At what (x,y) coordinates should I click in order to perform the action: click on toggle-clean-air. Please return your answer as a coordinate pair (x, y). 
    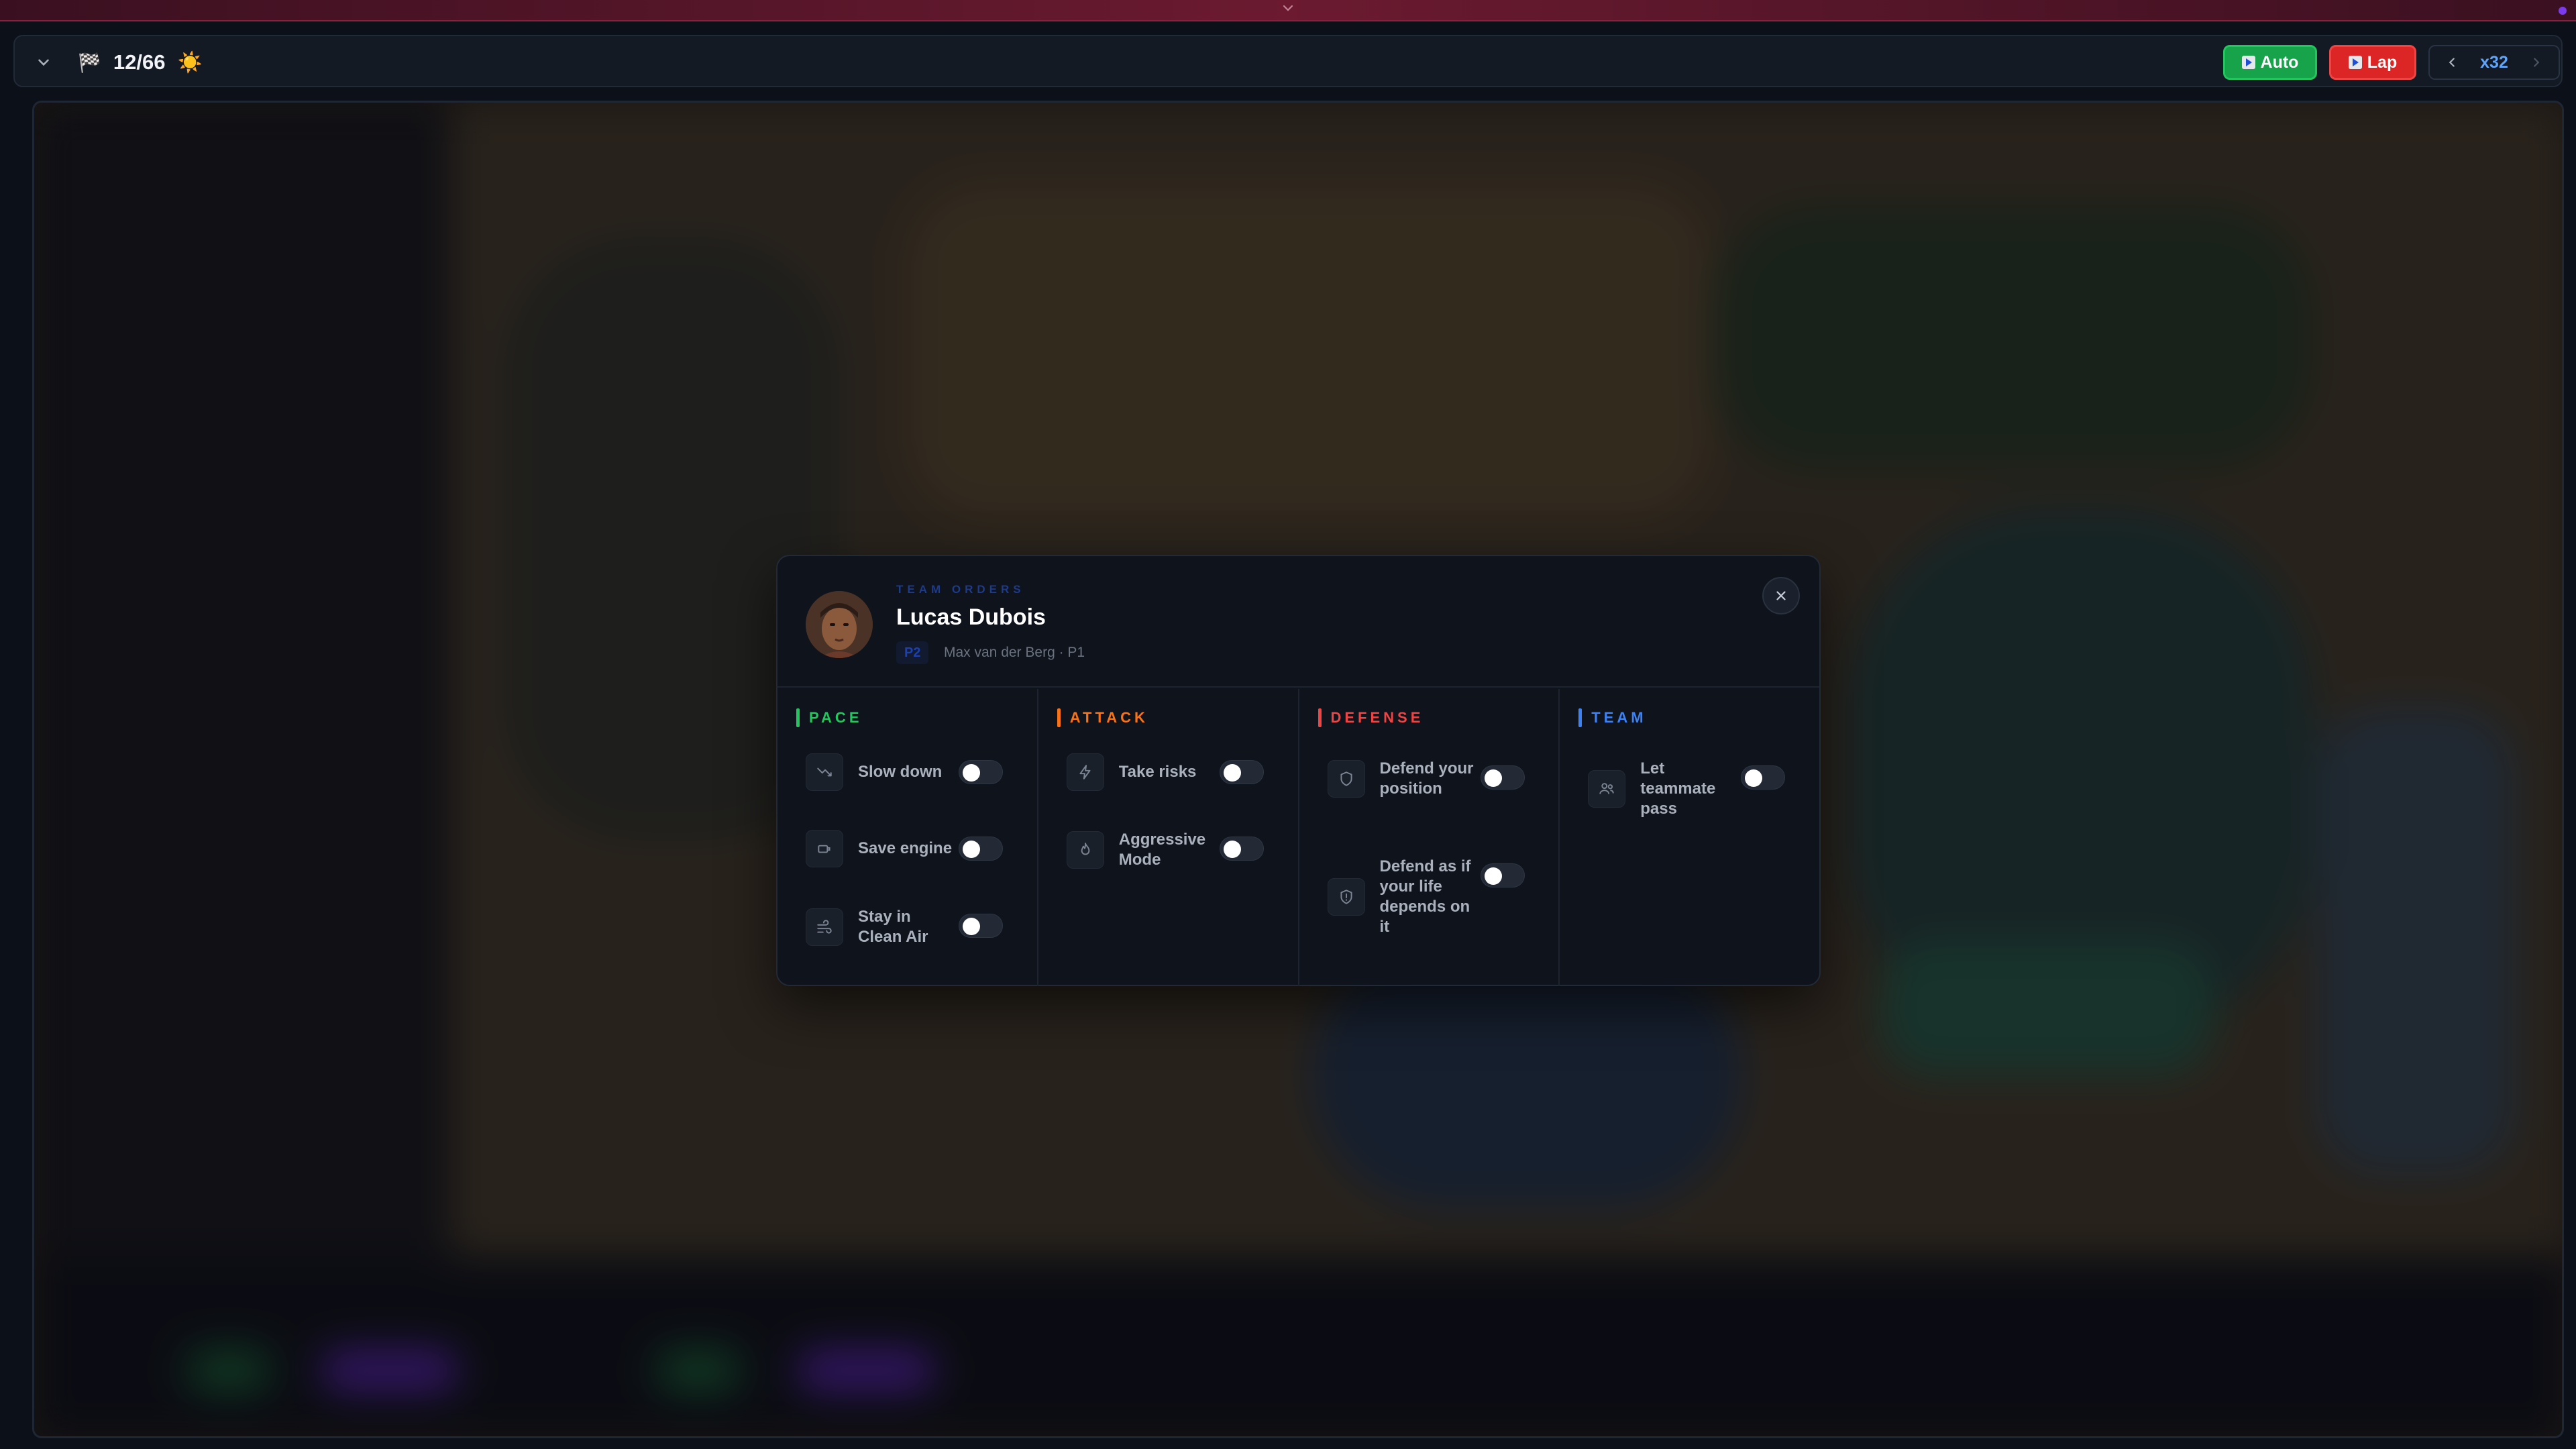
    Looking at the image, I should click on (981, 926).